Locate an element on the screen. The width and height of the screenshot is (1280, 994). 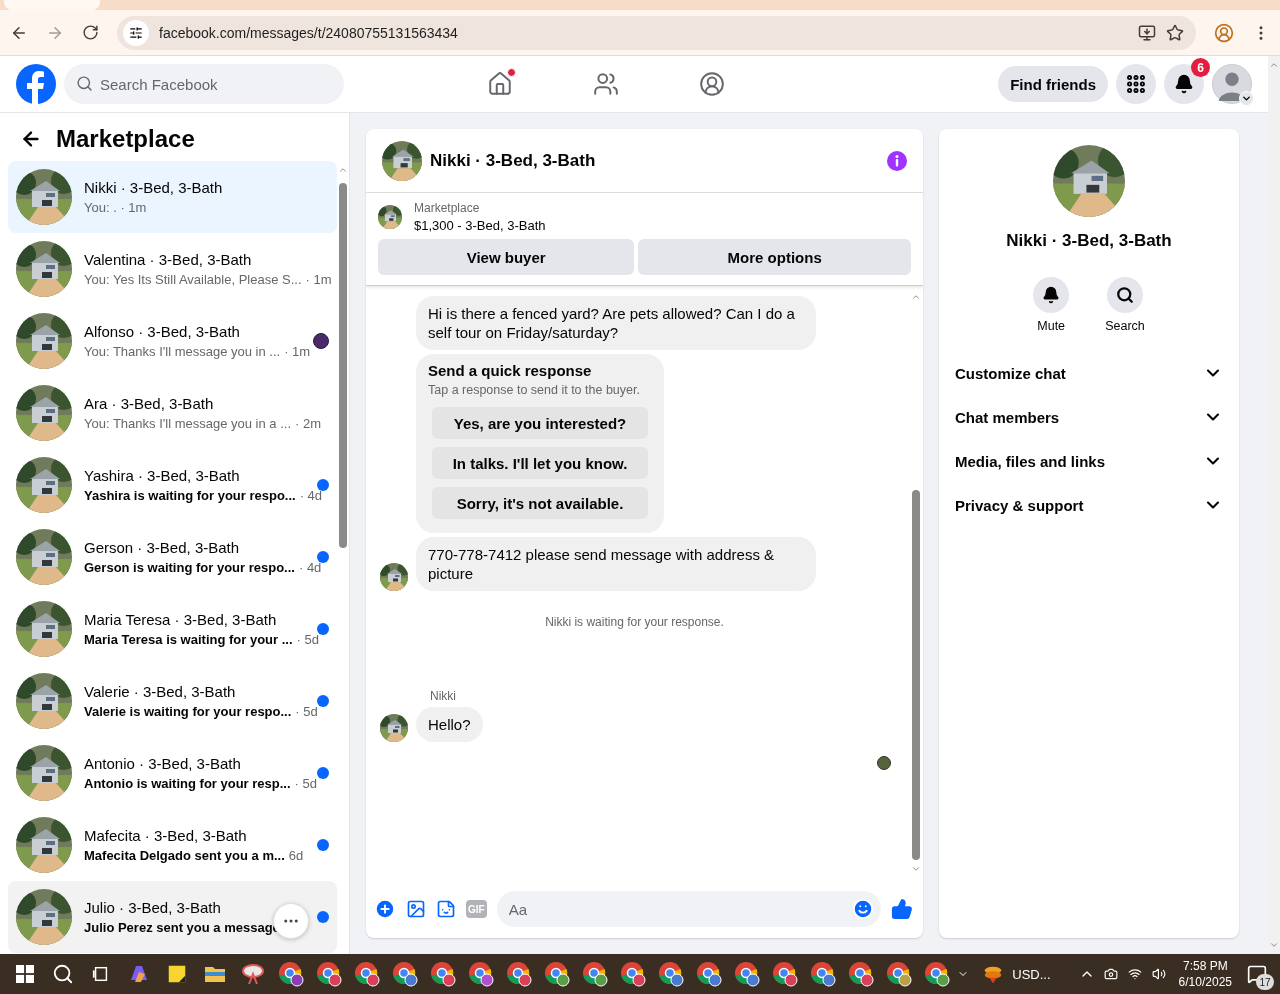
conversation-item: Maria Teresa · 3-Bed, 3-Bath Maria Teresa is waiting for your ... · 5d is located at coordinates (172, 629).